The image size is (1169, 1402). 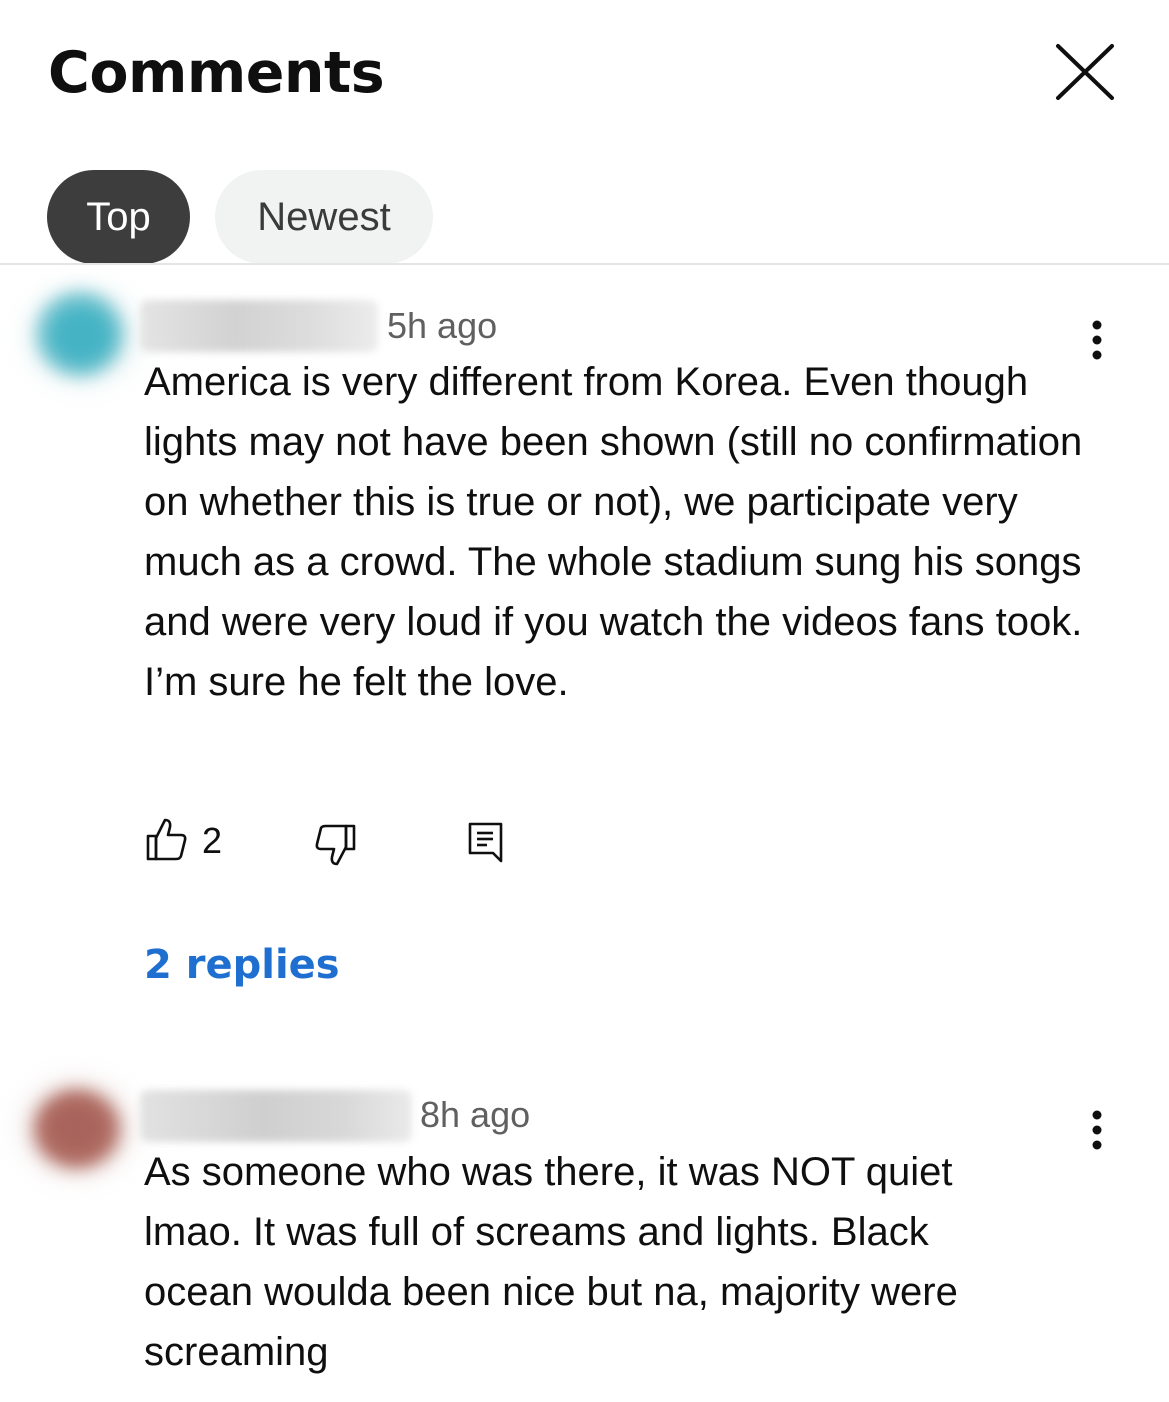 What do you see at coordinates (216, 73) in the screenshot?
I see `panel-title: Comments` at bounding box center [216, 73].